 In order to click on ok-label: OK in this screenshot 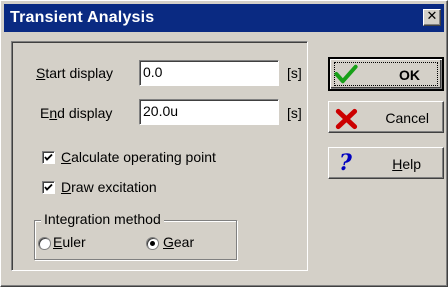, I will do `click(409, 75)`.